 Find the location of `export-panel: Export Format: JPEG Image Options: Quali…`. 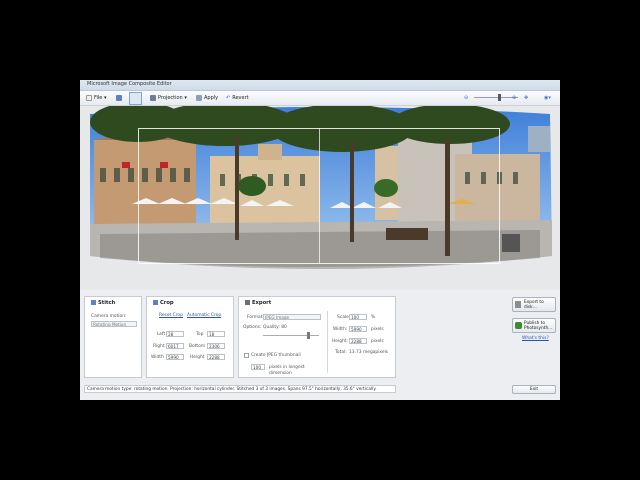

export-panel: Export Format: JPEG Image Options: Quali… is located at coordinates (317, 337).